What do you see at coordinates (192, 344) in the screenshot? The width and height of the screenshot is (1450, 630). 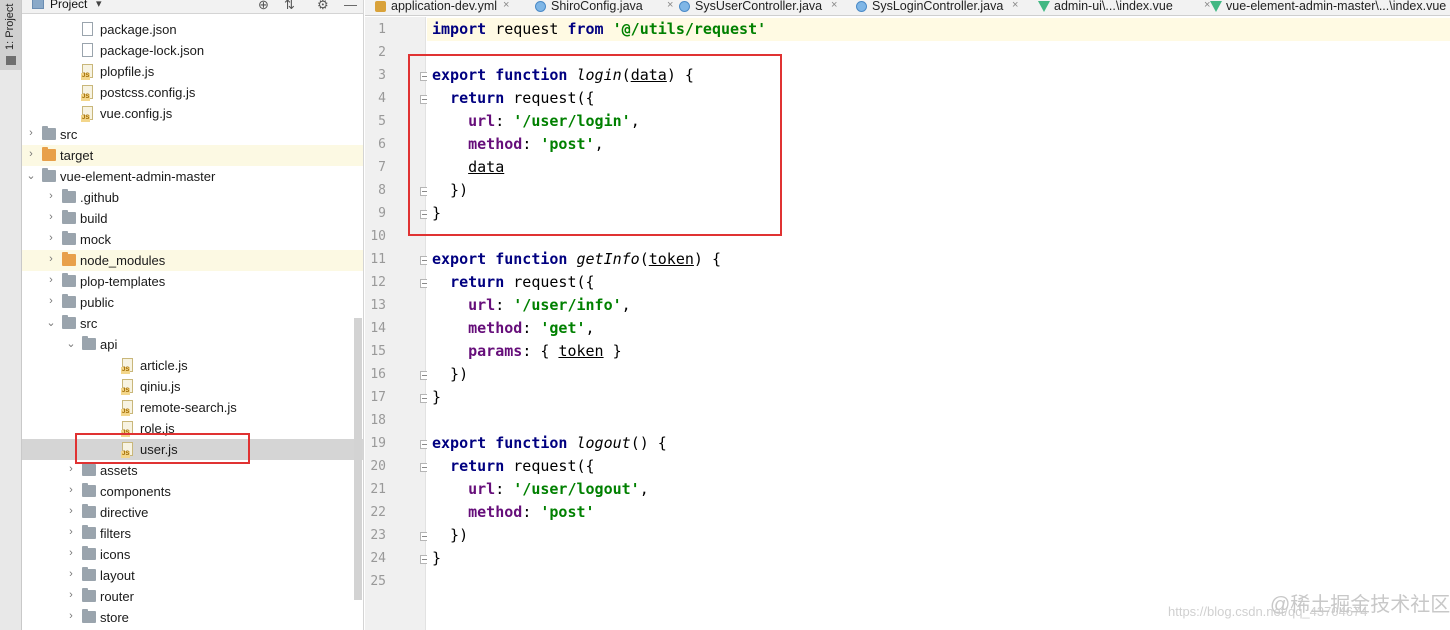 I see `tree-item-api: ⌄ api` at bounding box center [192, 344].